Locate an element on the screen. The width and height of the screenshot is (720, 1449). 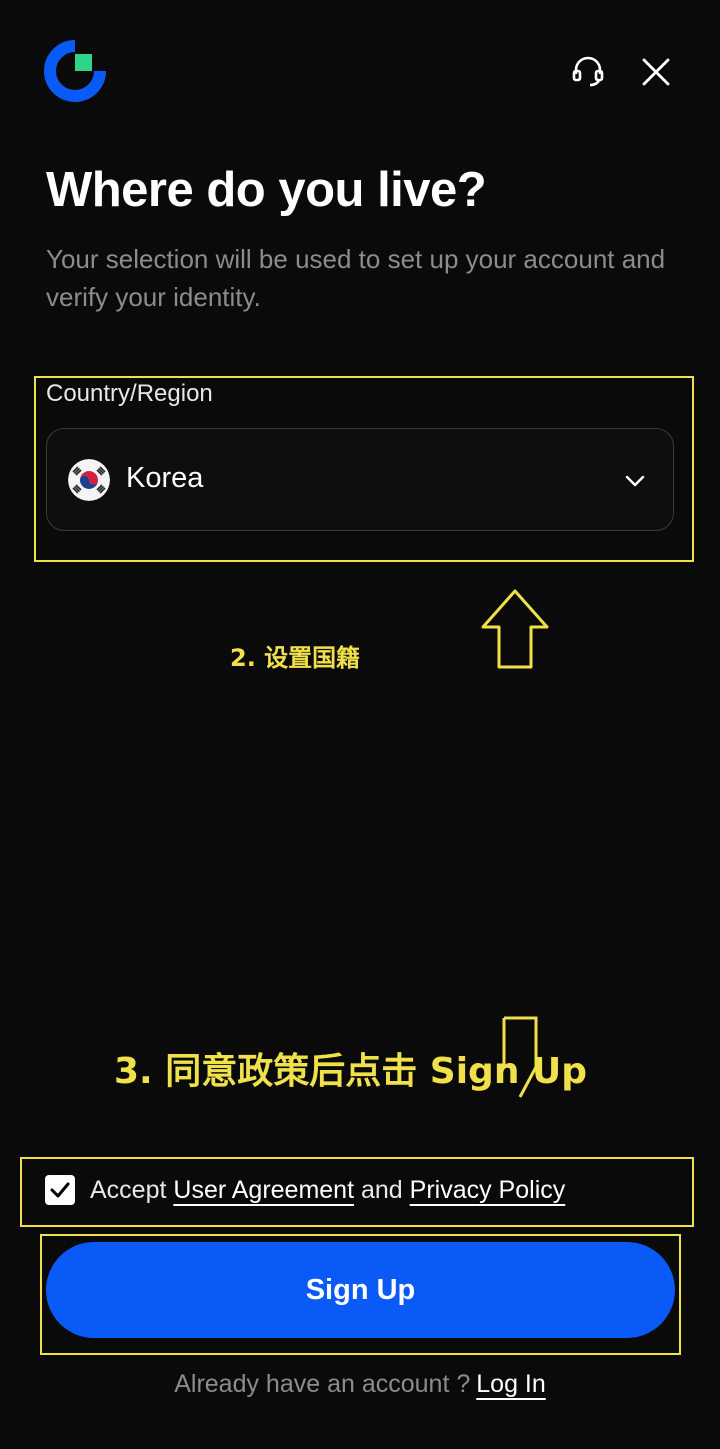
close-icon is located at coordinates (656, 72).